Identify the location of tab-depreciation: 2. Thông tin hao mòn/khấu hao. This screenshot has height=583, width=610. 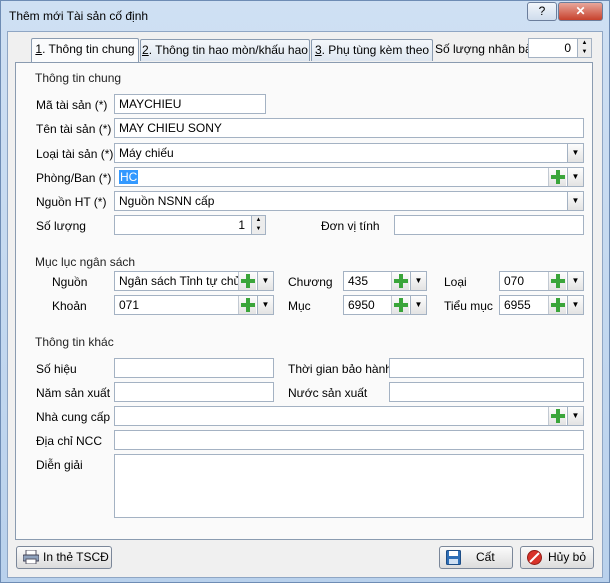
(225, 50).